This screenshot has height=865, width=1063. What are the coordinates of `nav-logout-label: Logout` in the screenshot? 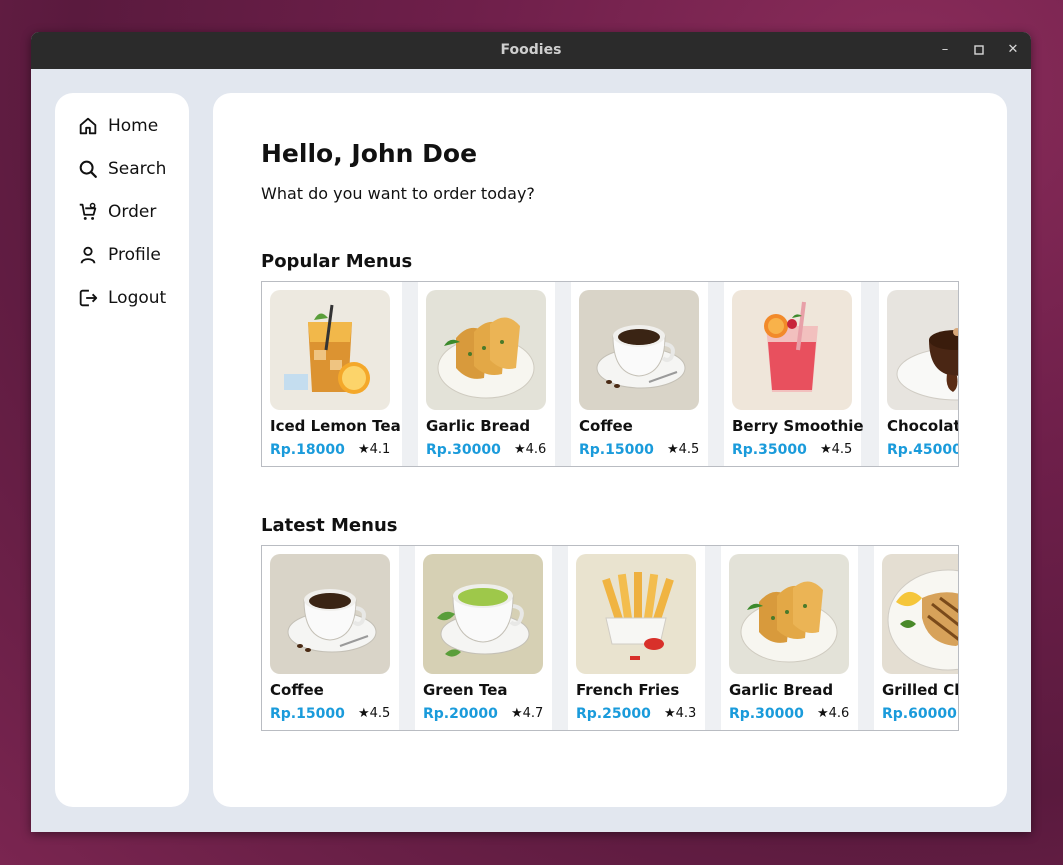 It's located at (137, 298).